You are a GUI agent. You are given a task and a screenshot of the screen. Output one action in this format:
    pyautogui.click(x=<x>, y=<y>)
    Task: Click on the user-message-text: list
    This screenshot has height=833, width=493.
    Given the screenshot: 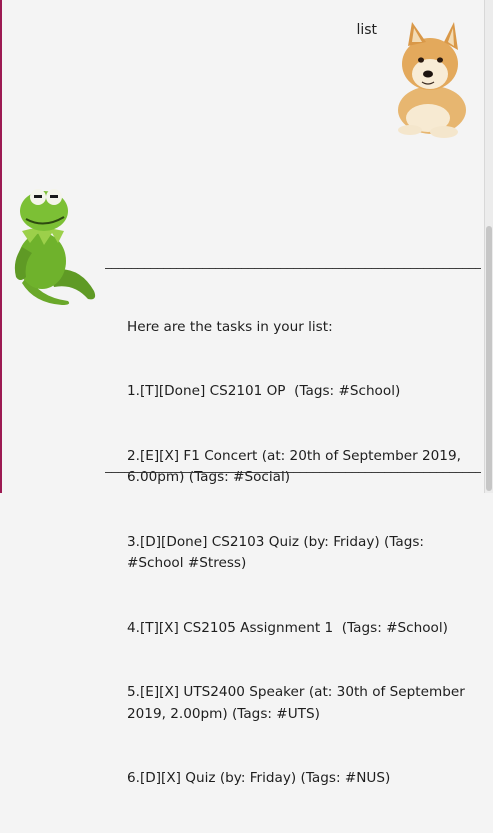 What is the action you would take?
    pyautogui.click(x=366, y=30)
    